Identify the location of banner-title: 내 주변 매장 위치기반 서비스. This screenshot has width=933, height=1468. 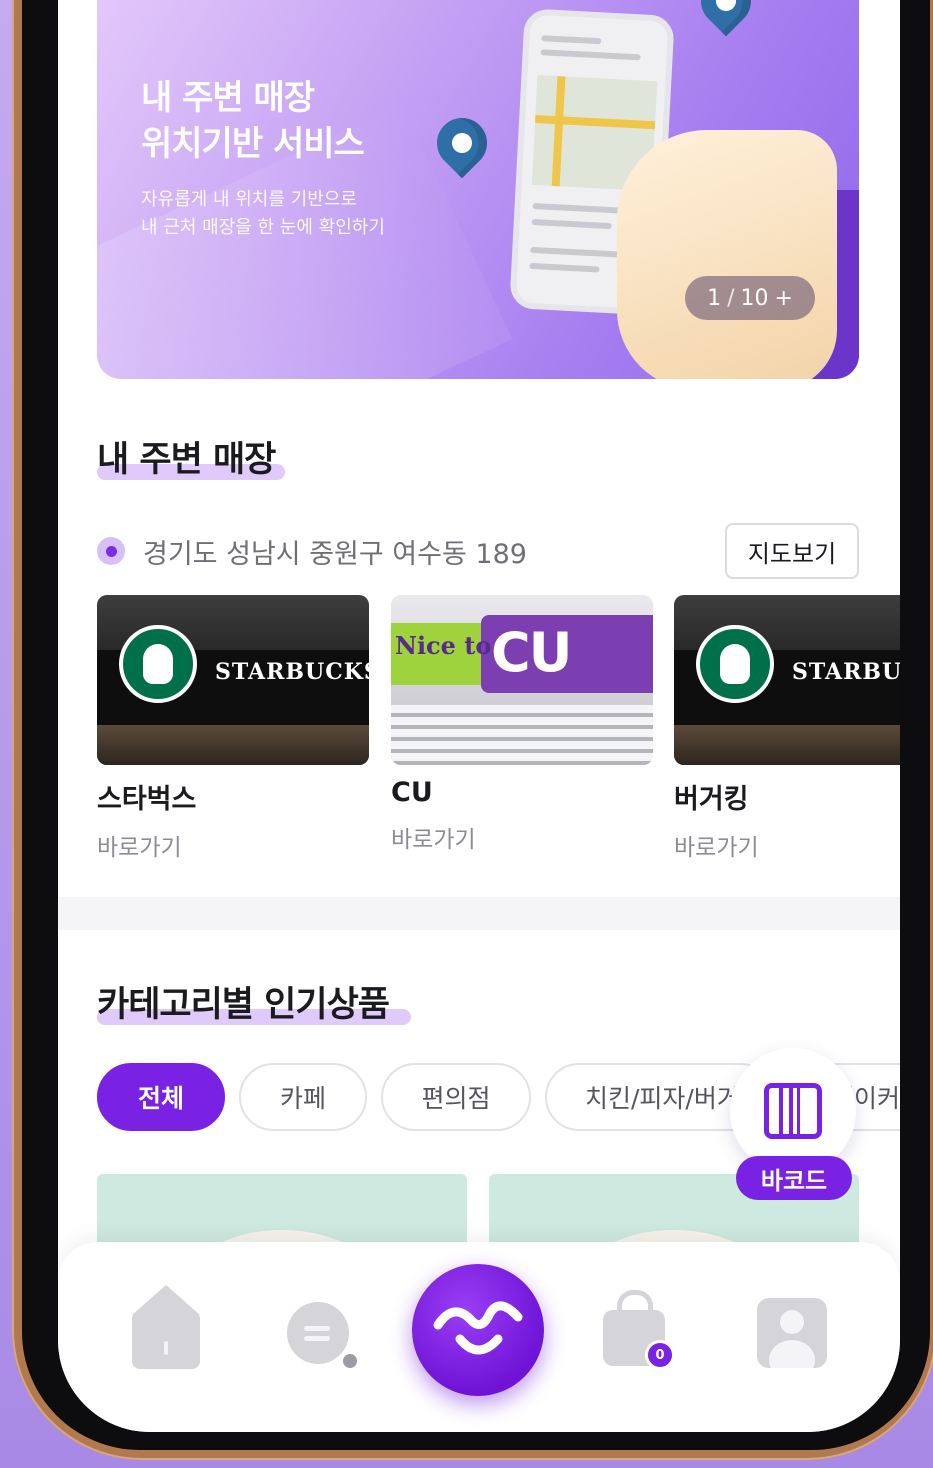
(253, 121).